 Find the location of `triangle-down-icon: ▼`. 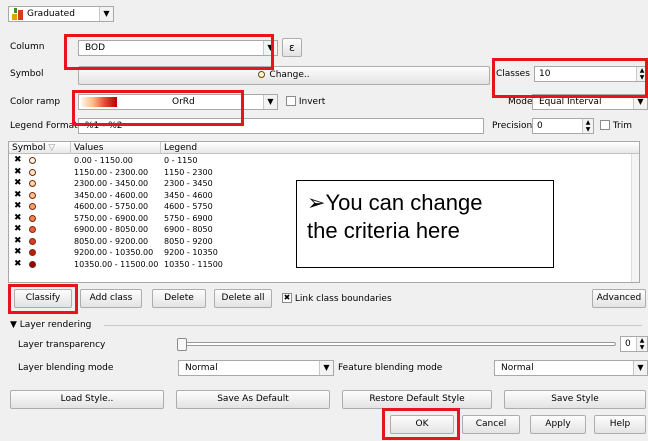

triangle-down-icon: ▼ is located at coordinates (13, 325).